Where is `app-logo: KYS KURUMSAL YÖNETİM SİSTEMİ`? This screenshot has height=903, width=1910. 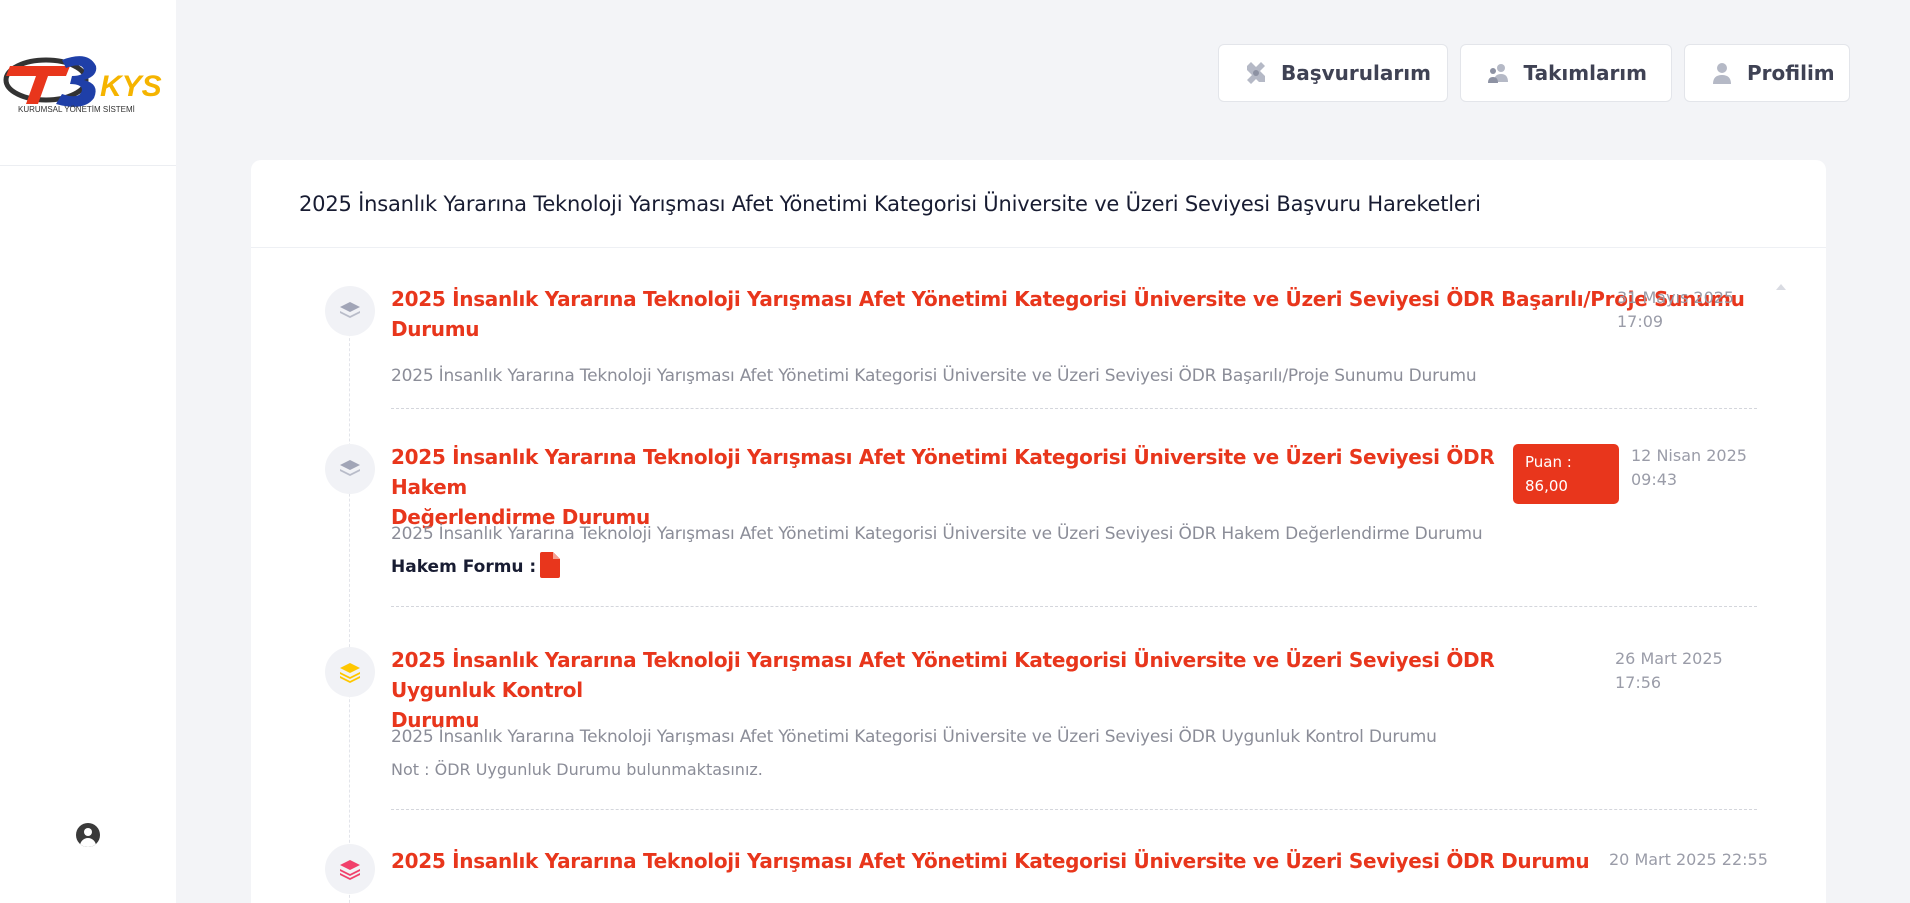
app-logo: KYS KURUMSAL YÖNETİM SİSTEMİ is located at coordinates (88, 84).